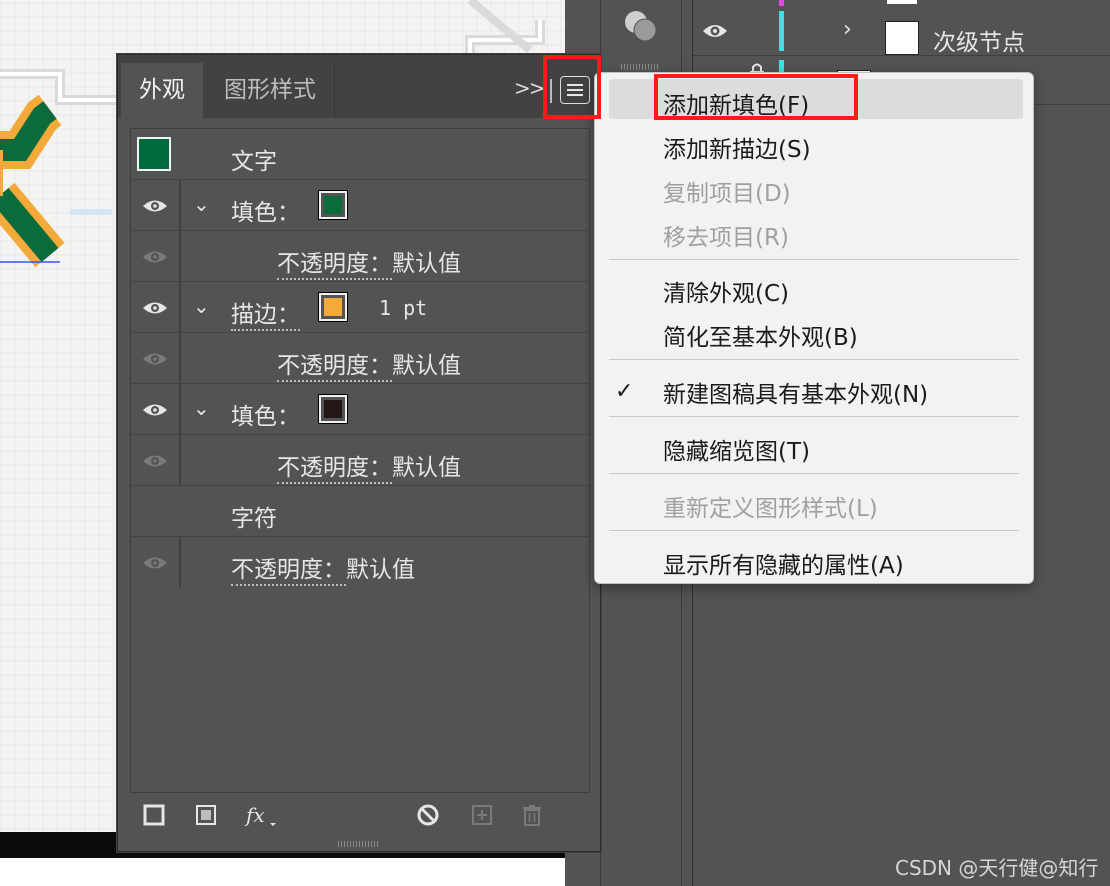 This screenshot has height=886, width=1110. Describe the element at coordinates (154, 154) in the screenshot. I see `object-thumbnail-swatch` at that location.